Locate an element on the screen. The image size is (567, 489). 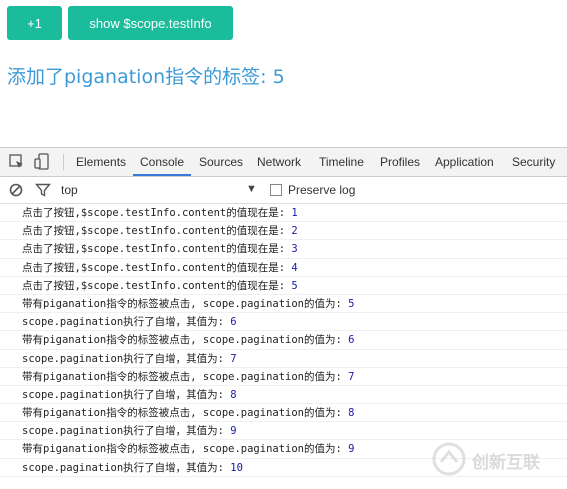
console-line: scope.pagination执行了自增，其值为: 9 is located at coordinates (283, 431).